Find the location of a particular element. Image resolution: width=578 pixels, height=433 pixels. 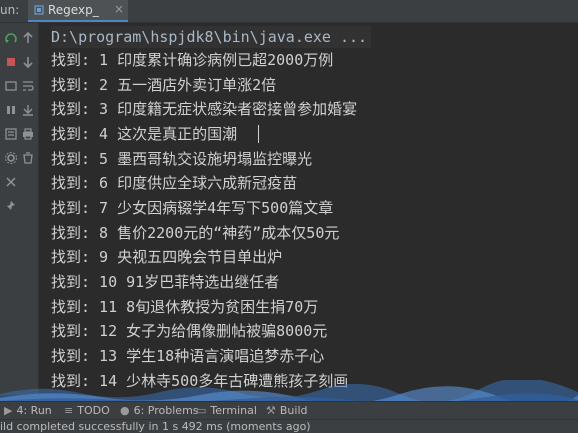

tab-terminal: ▭ Terminal is located at coordinates (226, 410).